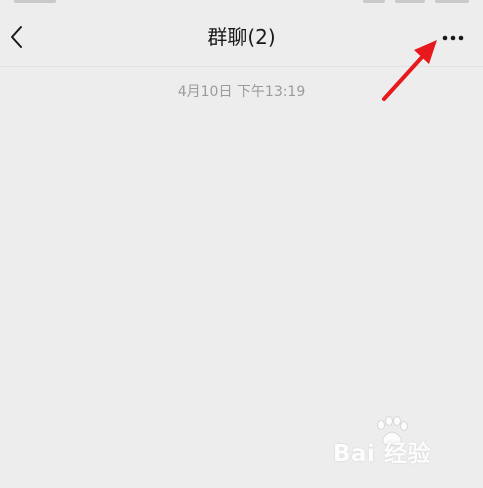 The width and height of the screenshot is (483, 488). Describe the element at coordinates (409, 70) in the screenshot. I see `annotation-arrow` at that location.